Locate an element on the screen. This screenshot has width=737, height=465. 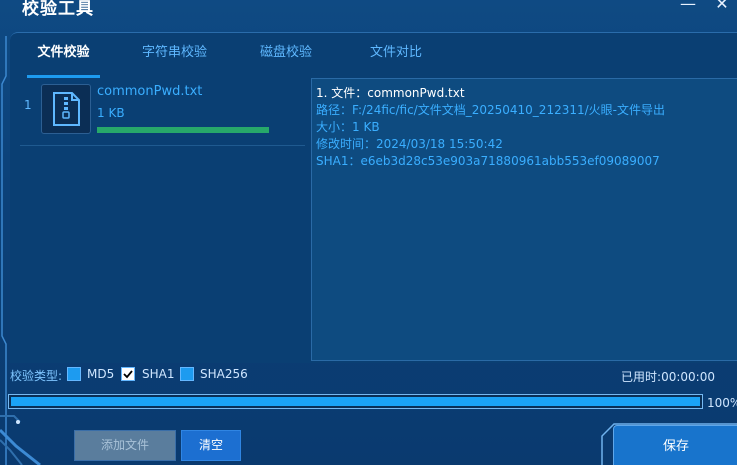
file-progress-bar is located at coordinates (183, 130).